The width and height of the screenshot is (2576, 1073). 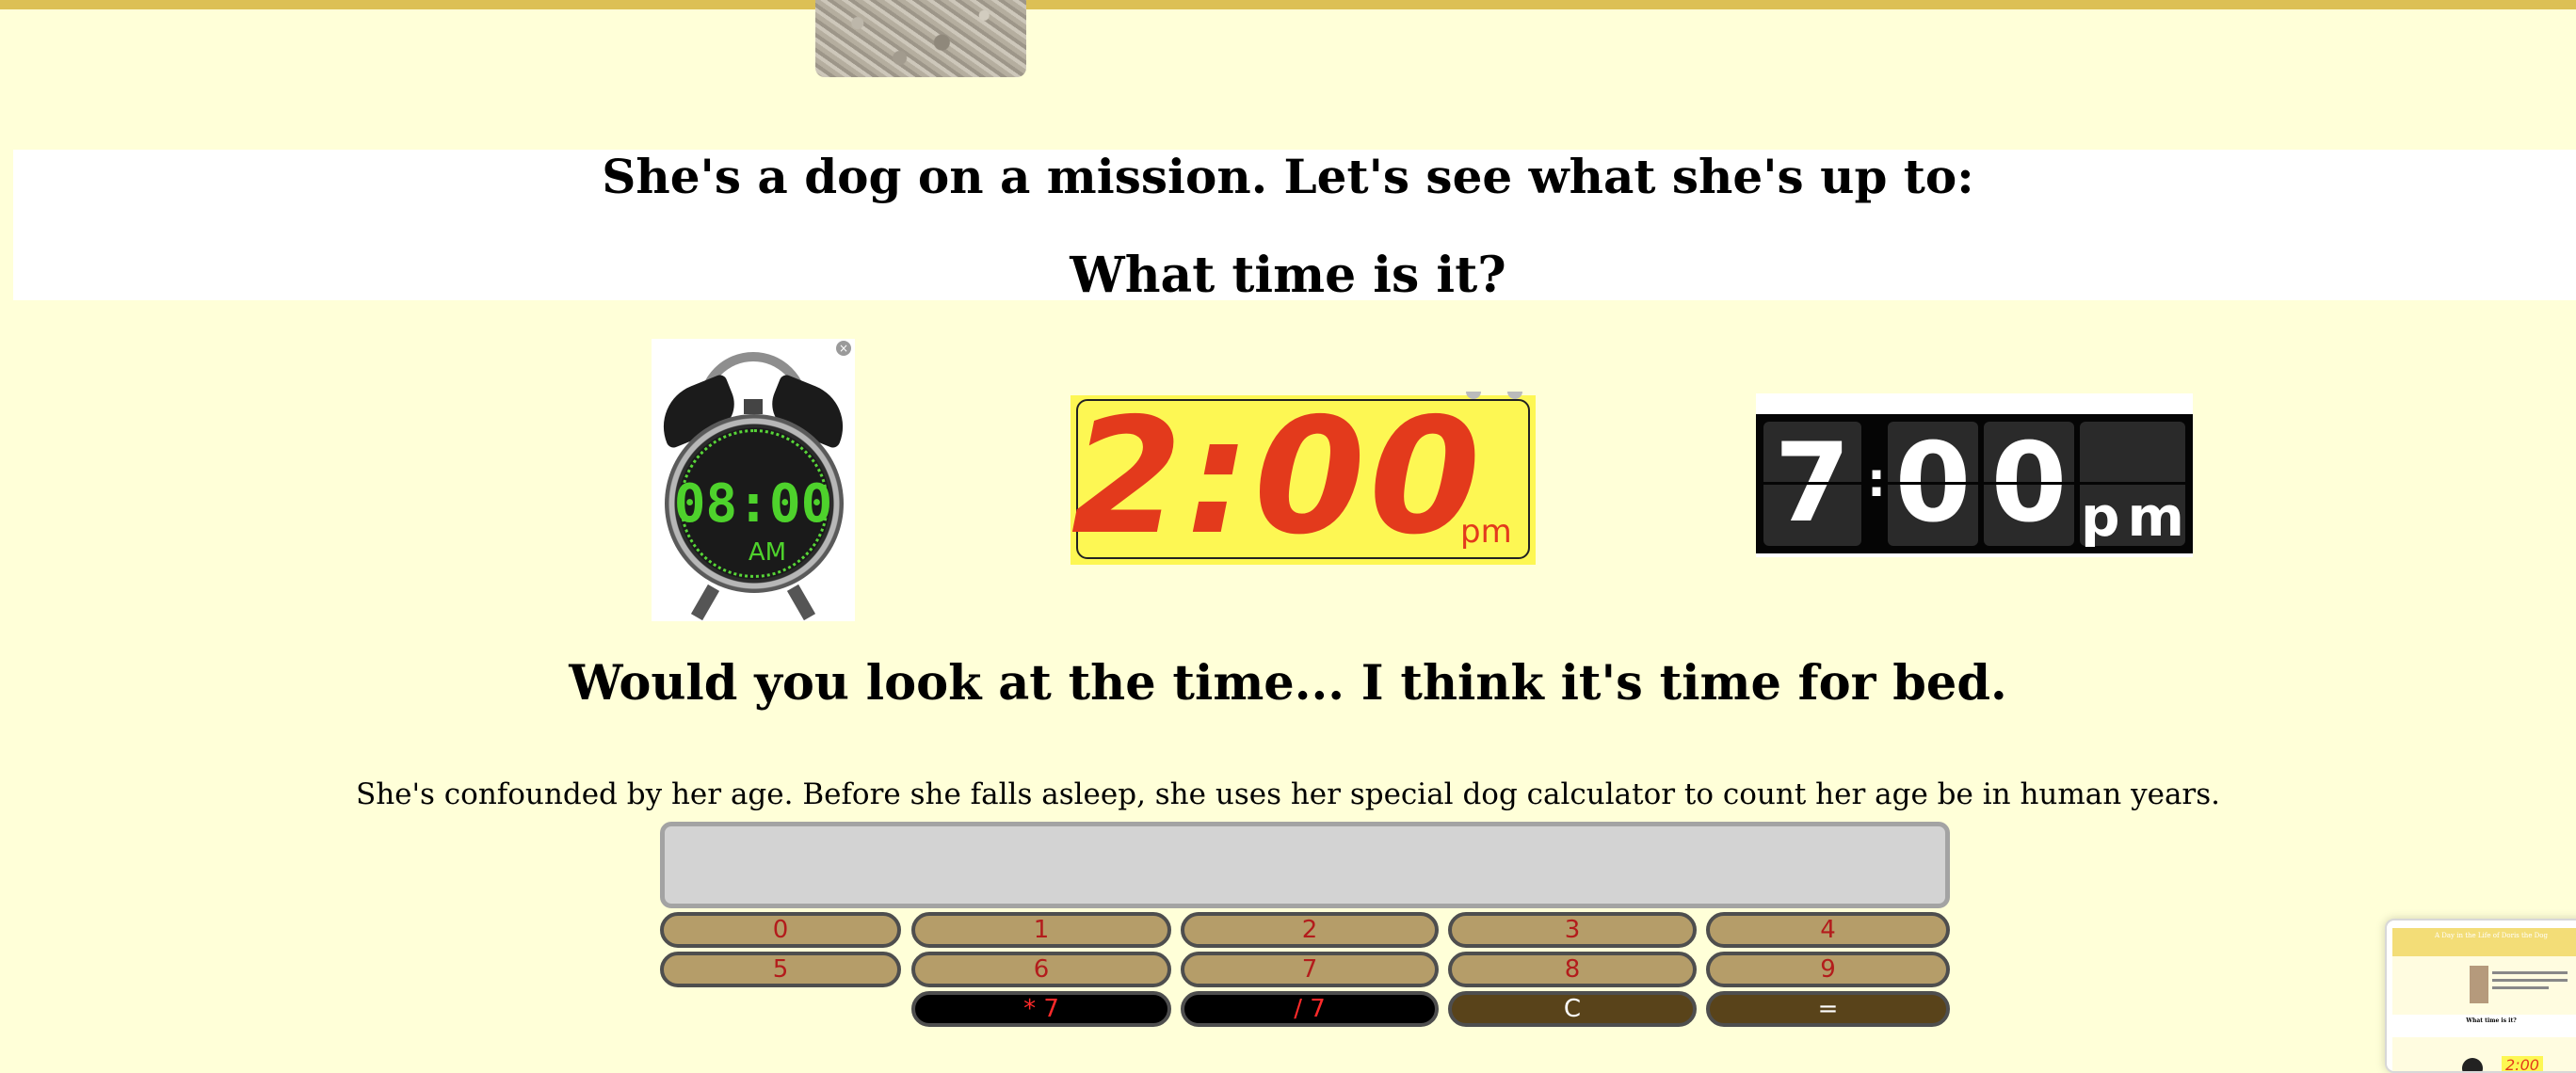 What do you see at coordinates (1041, 969) in the screenshot?
I see `key-6: 6` at bounding box center [1041, 969].